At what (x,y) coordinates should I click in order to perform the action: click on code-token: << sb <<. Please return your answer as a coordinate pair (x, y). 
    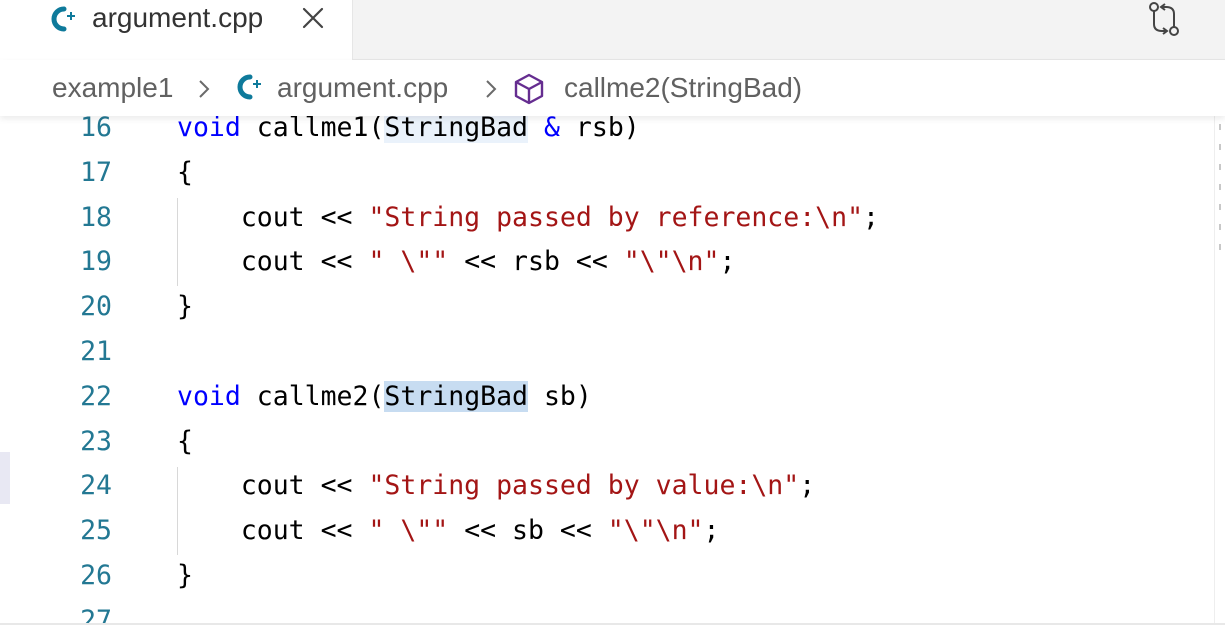
    Looking at the image, I should click on (528, 531).